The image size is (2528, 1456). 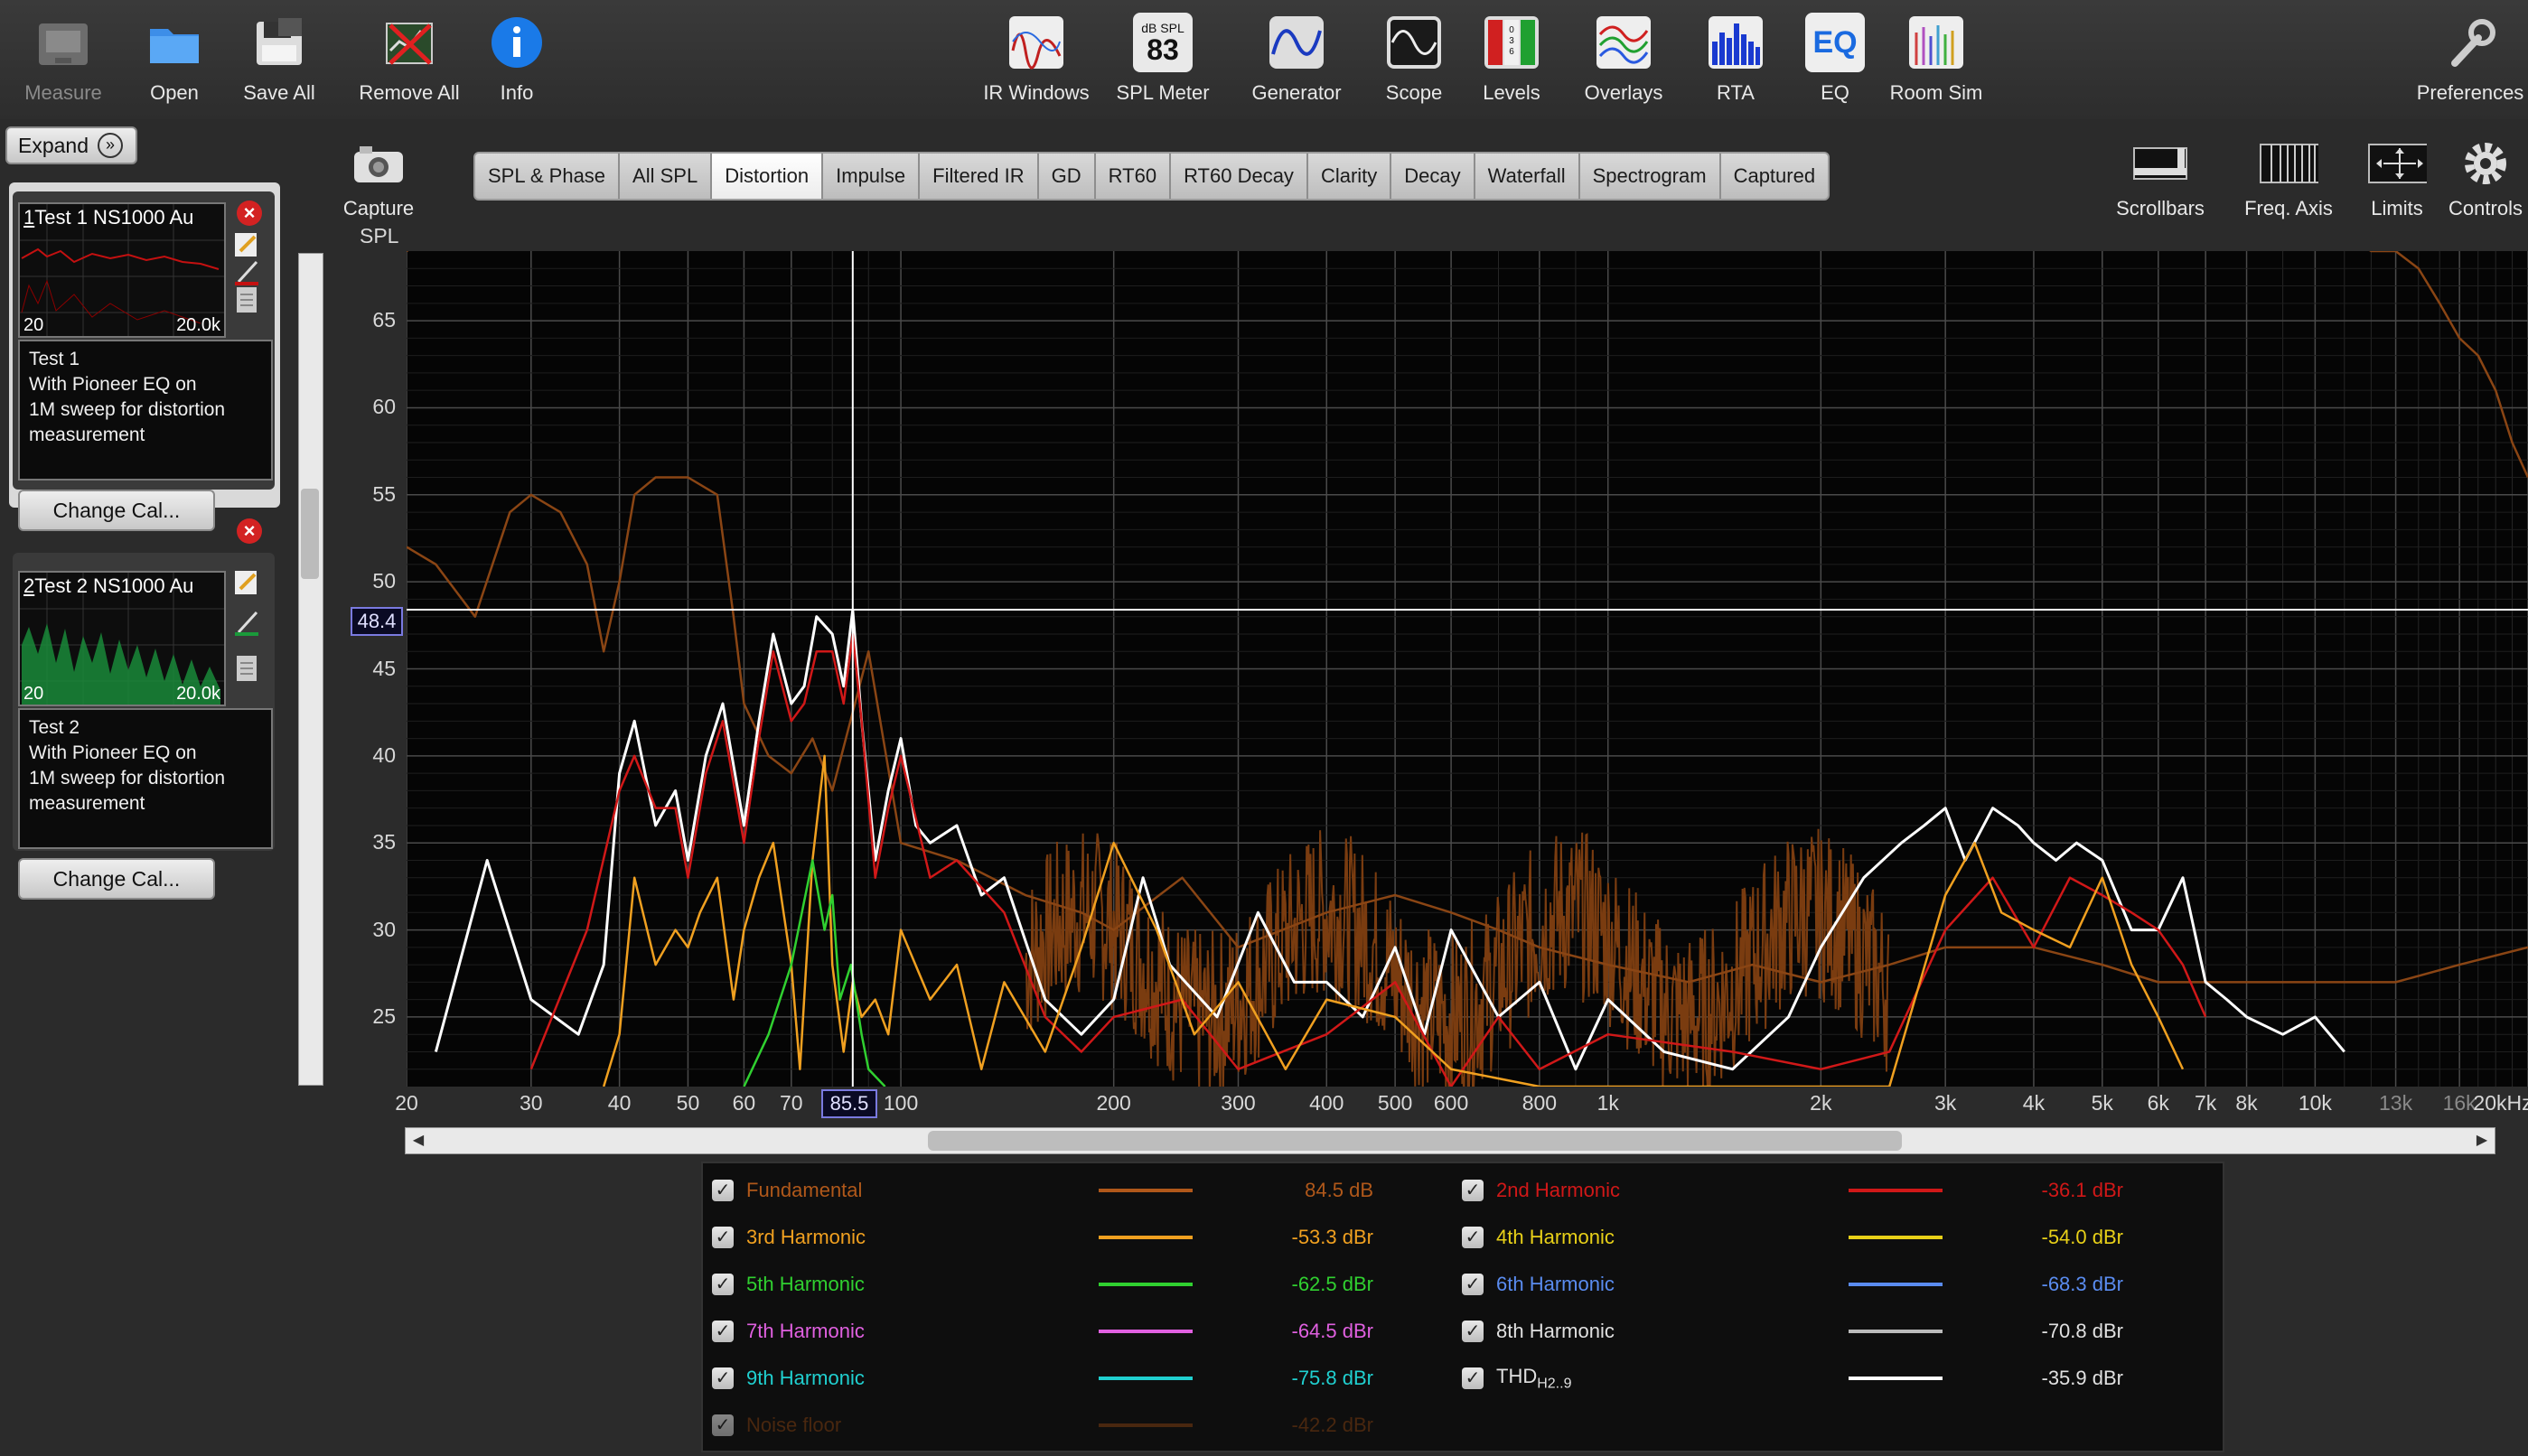 I want to click on checkbox-7th-harmonic: ✓, so click(x=723, y=1331).